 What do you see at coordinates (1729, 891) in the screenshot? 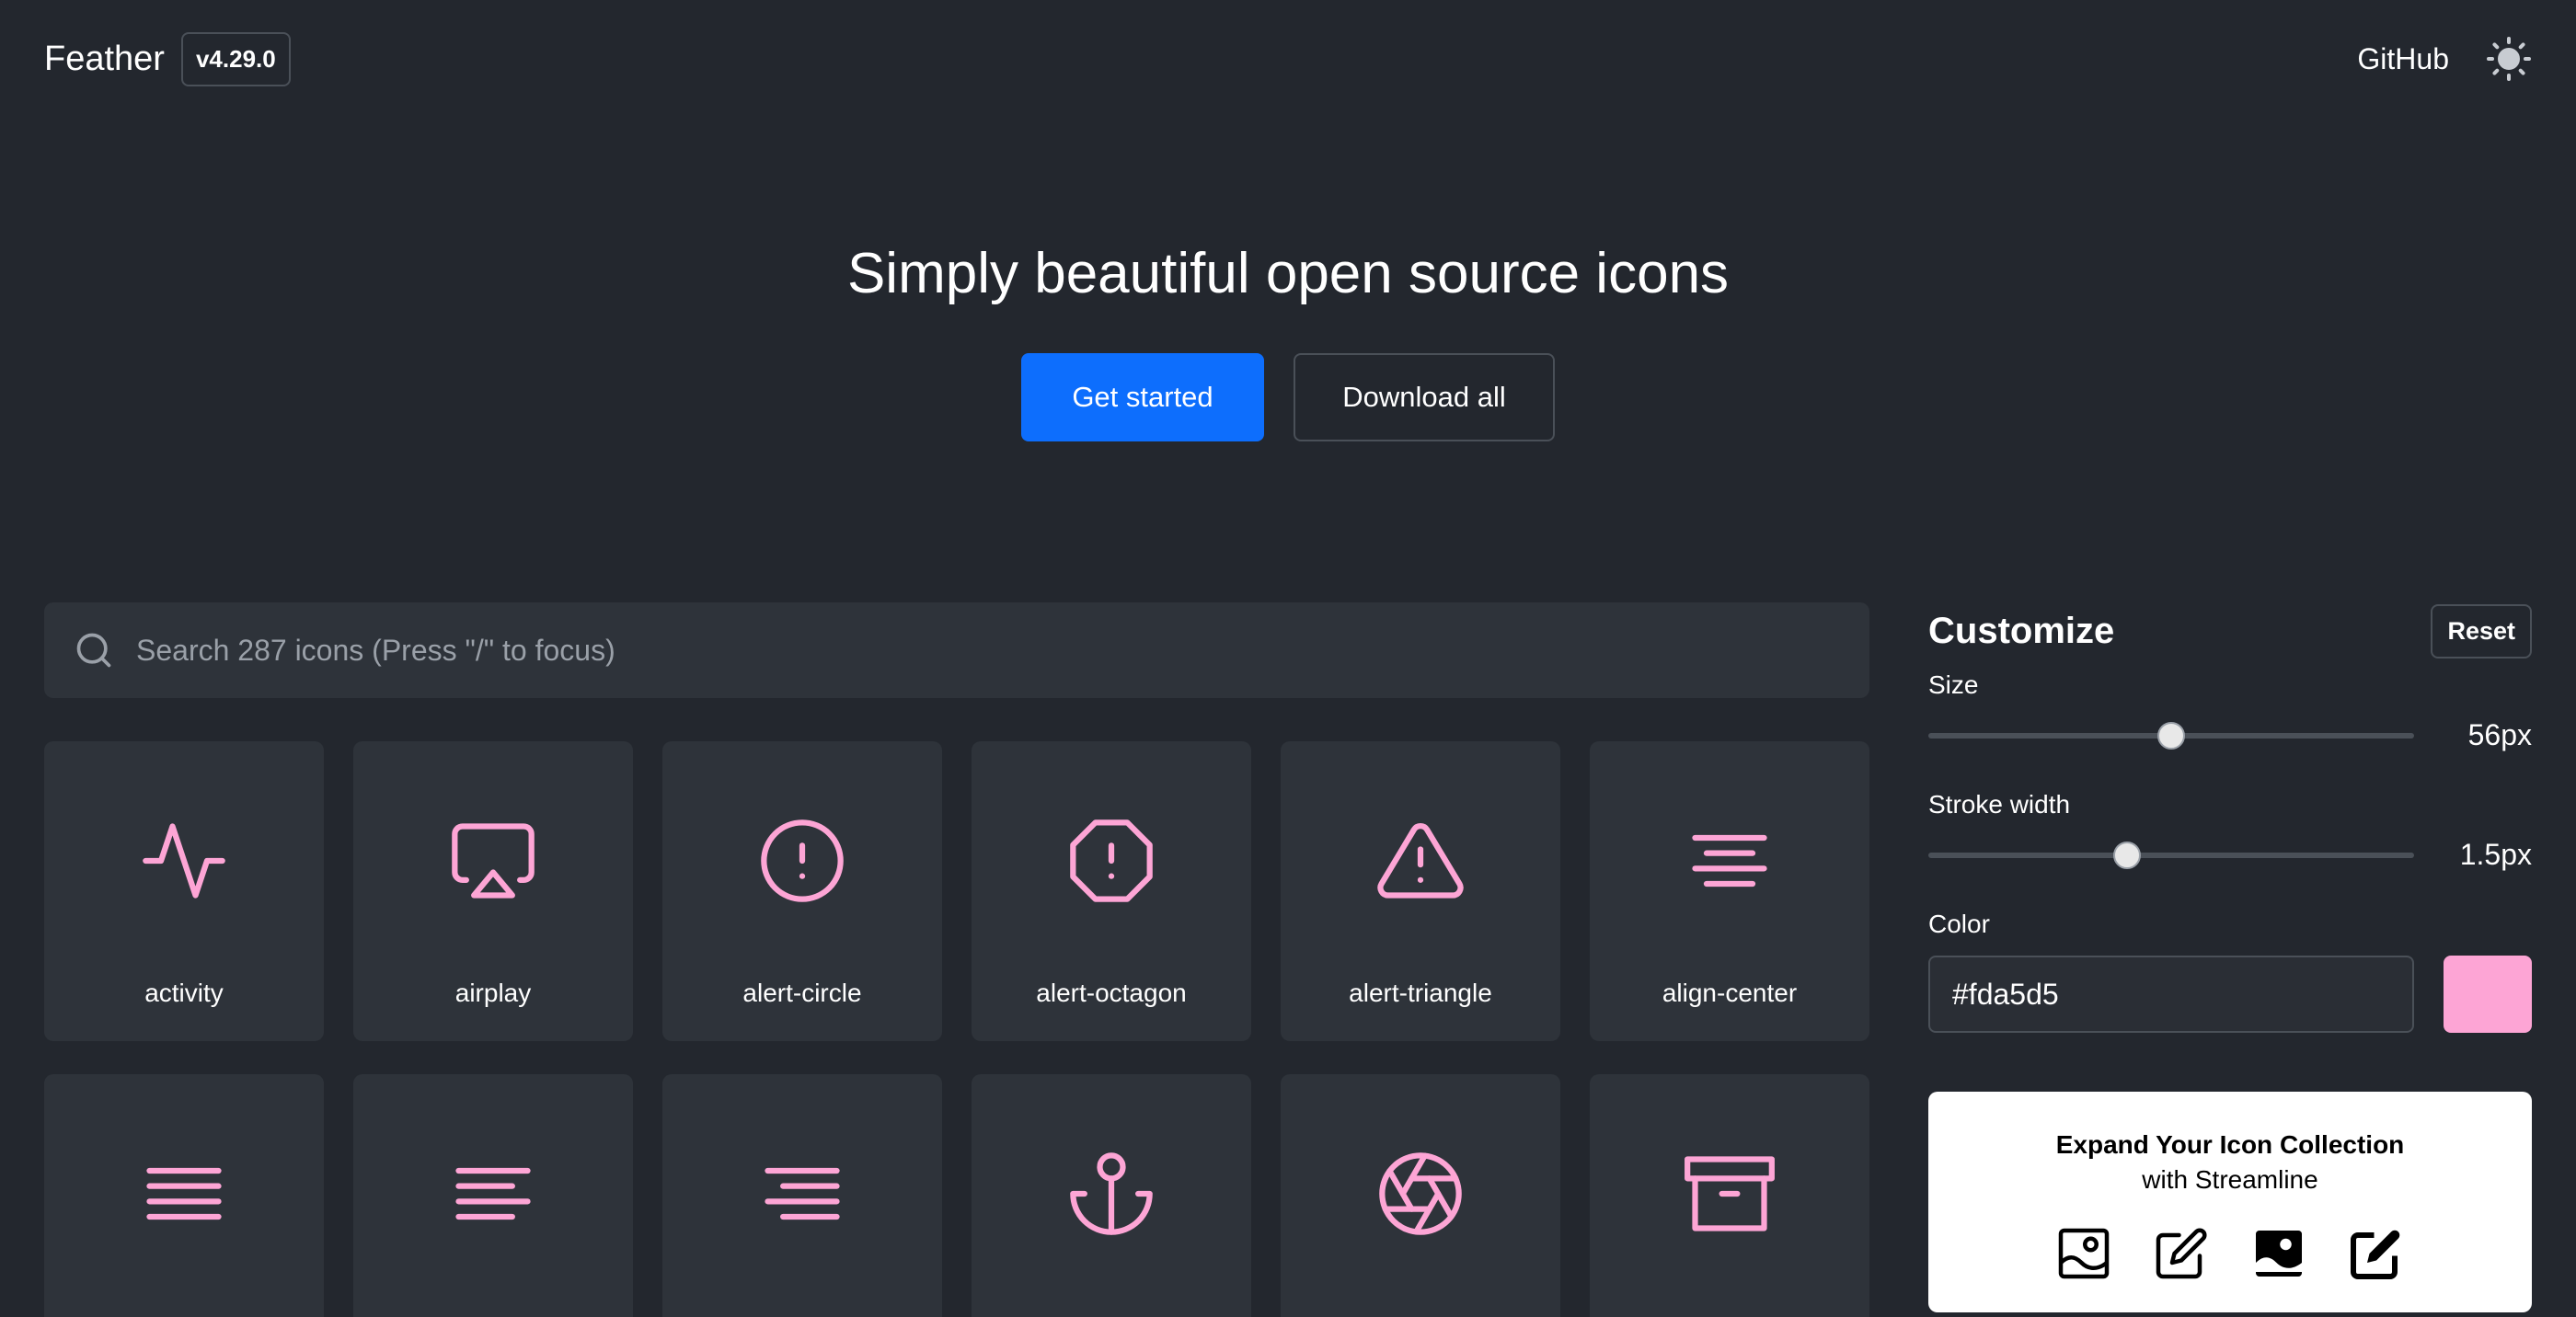
I see `icon-card-align-center: align-center` at bounding box center [1729, 891].